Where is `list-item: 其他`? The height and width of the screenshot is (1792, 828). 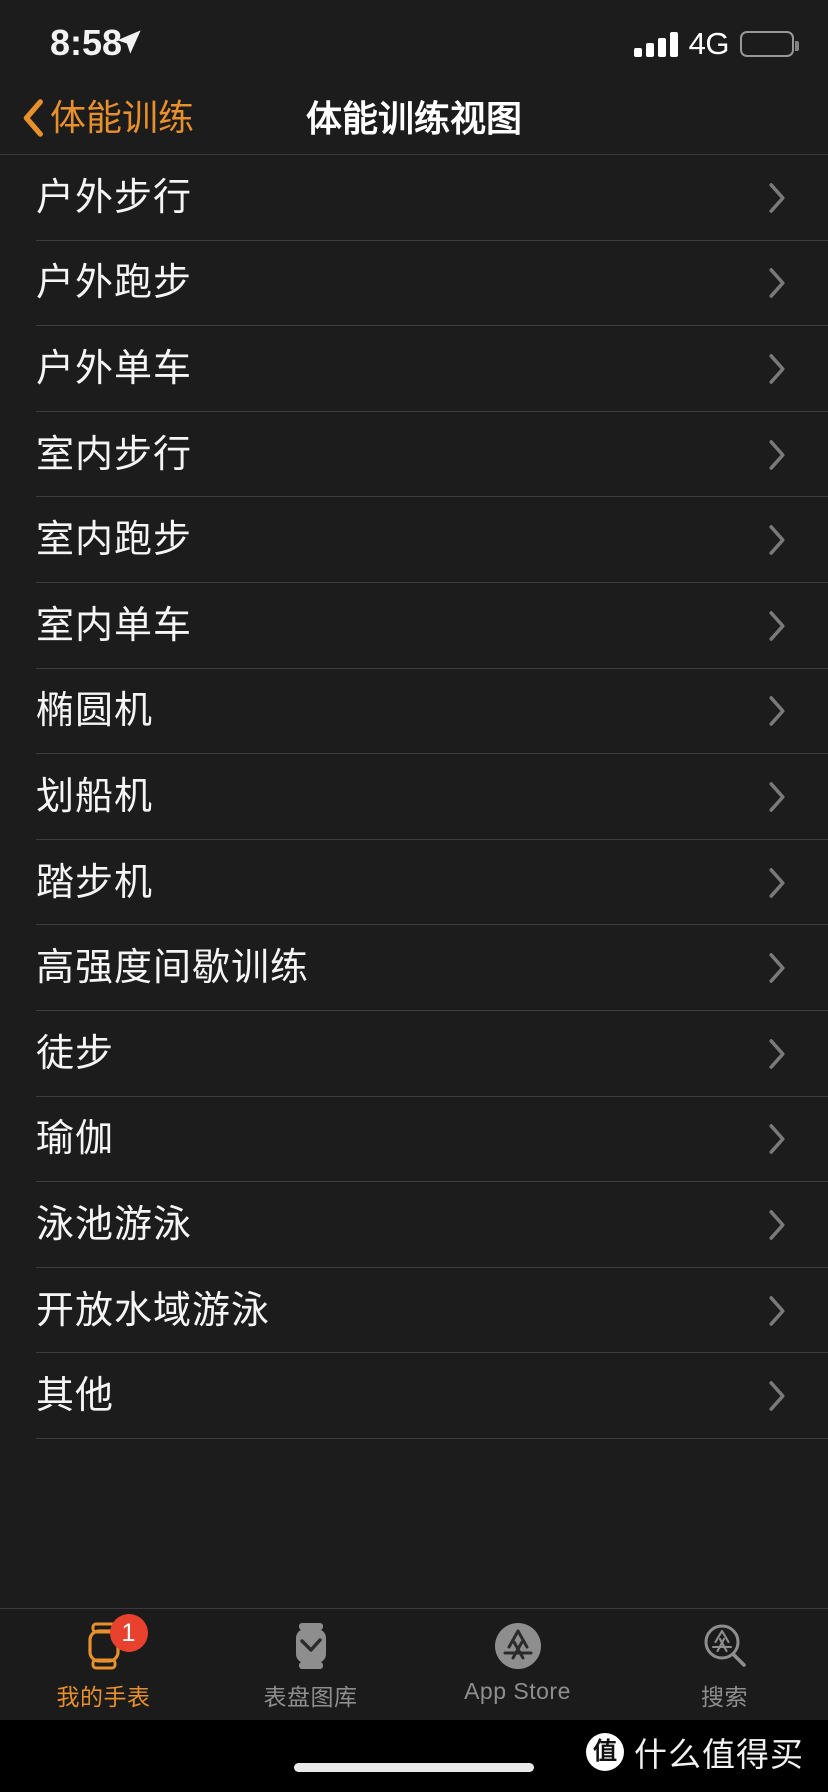 list-item: 其他 is located at coordinates (414, 1396).